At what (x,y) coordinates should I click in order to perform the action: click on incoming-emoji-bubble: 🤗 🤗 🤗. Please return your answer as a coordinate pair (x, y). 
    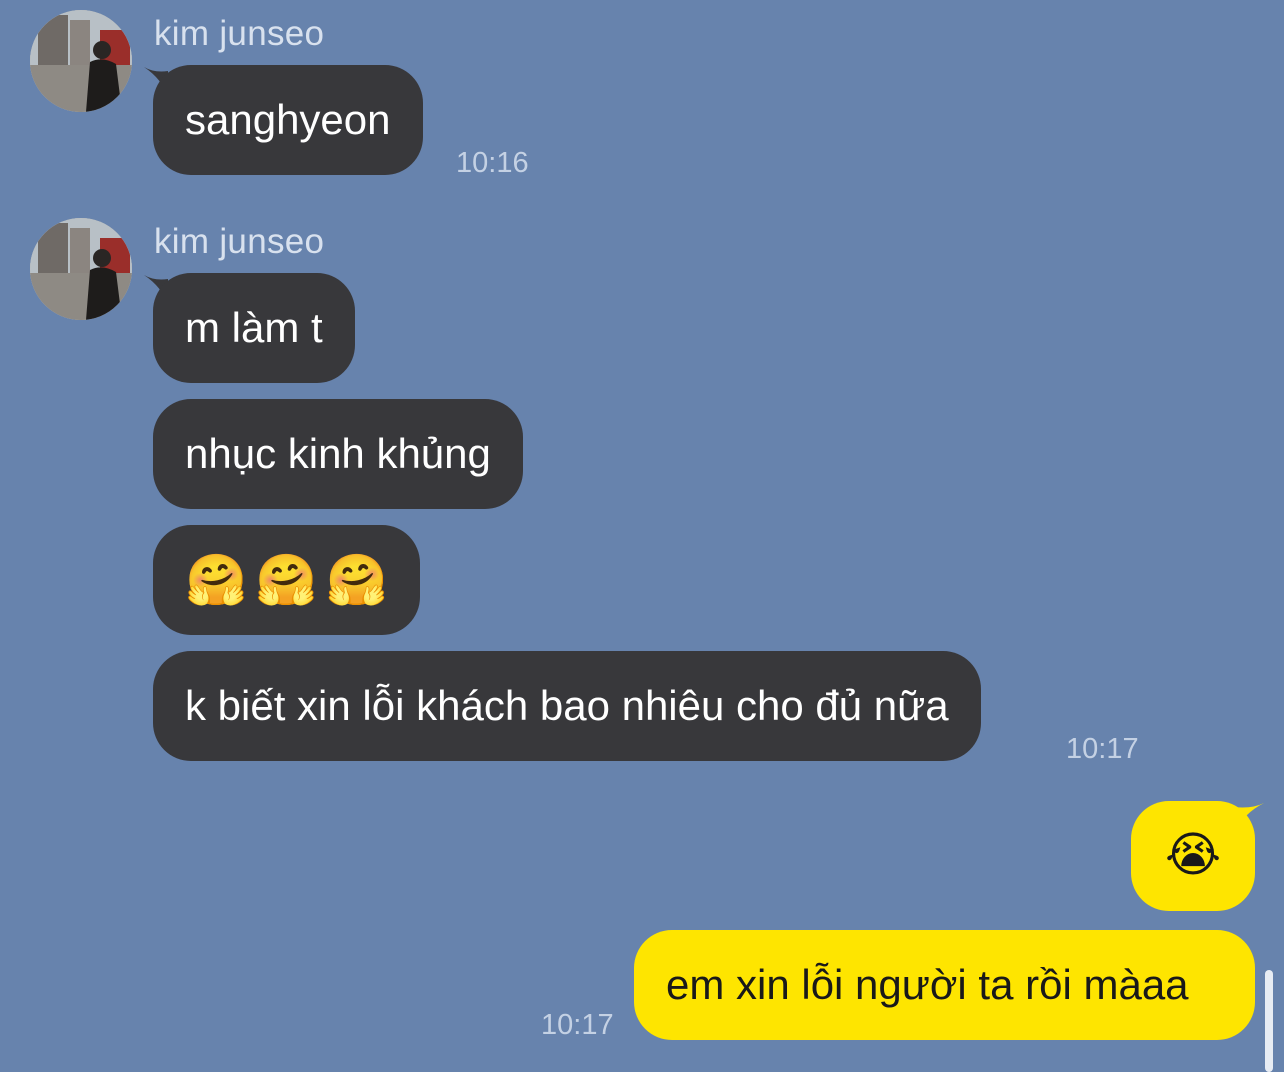
    Looking at the image, I should click on (286, 580).